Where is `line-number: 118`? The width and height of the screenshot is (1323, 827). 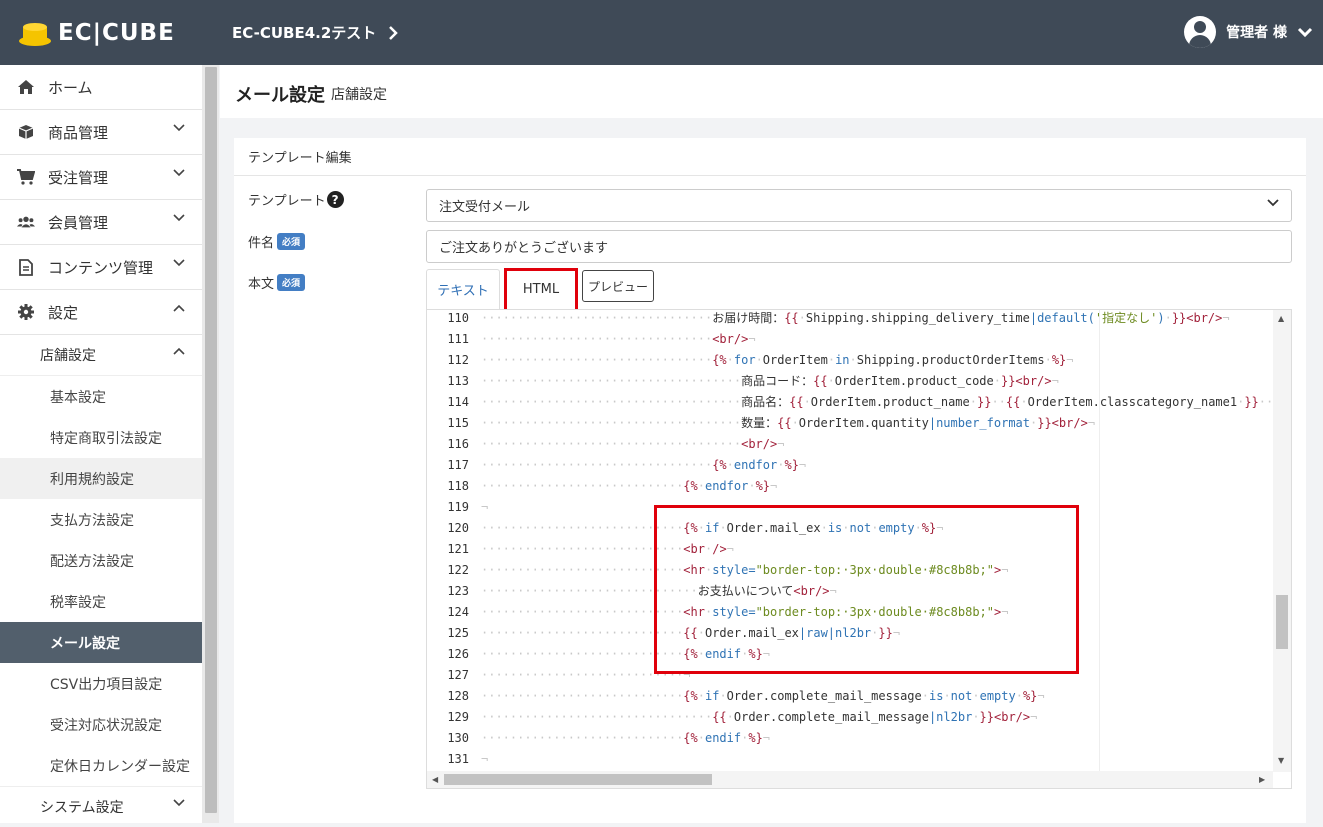
line-number: 118 is located at coordinates (458, 486).